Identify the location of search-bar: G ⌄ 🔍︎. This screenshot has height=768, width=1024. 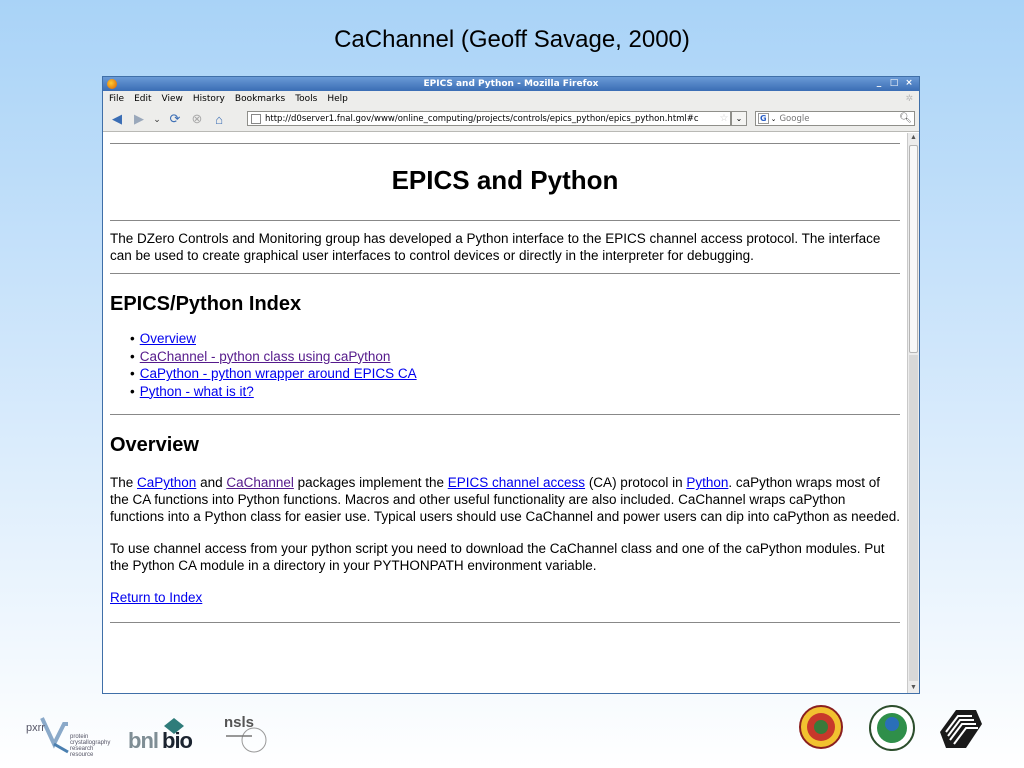
(835, 118).